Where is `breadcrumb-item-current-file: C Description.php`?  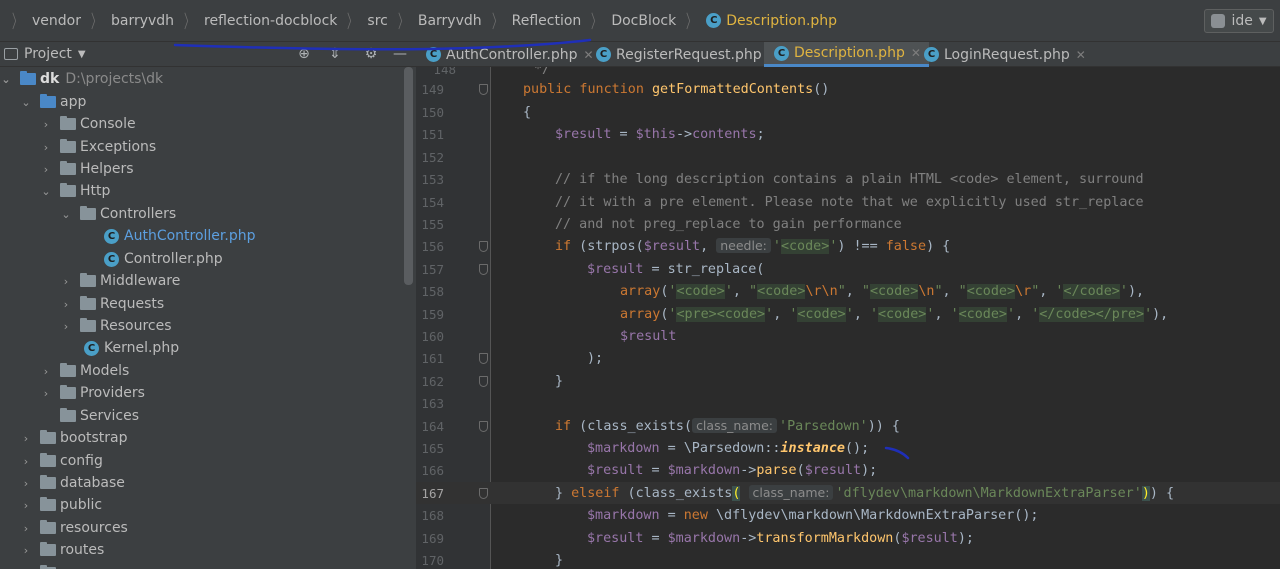 breadcrumb-item-current-file: C Description.php is located at coordinates (771, 21).